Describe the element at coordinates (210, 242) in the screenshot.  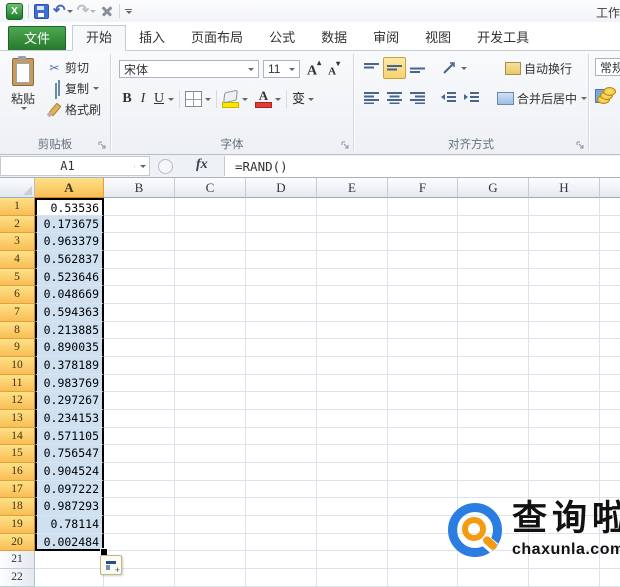
I see `cell-C3` at that location.